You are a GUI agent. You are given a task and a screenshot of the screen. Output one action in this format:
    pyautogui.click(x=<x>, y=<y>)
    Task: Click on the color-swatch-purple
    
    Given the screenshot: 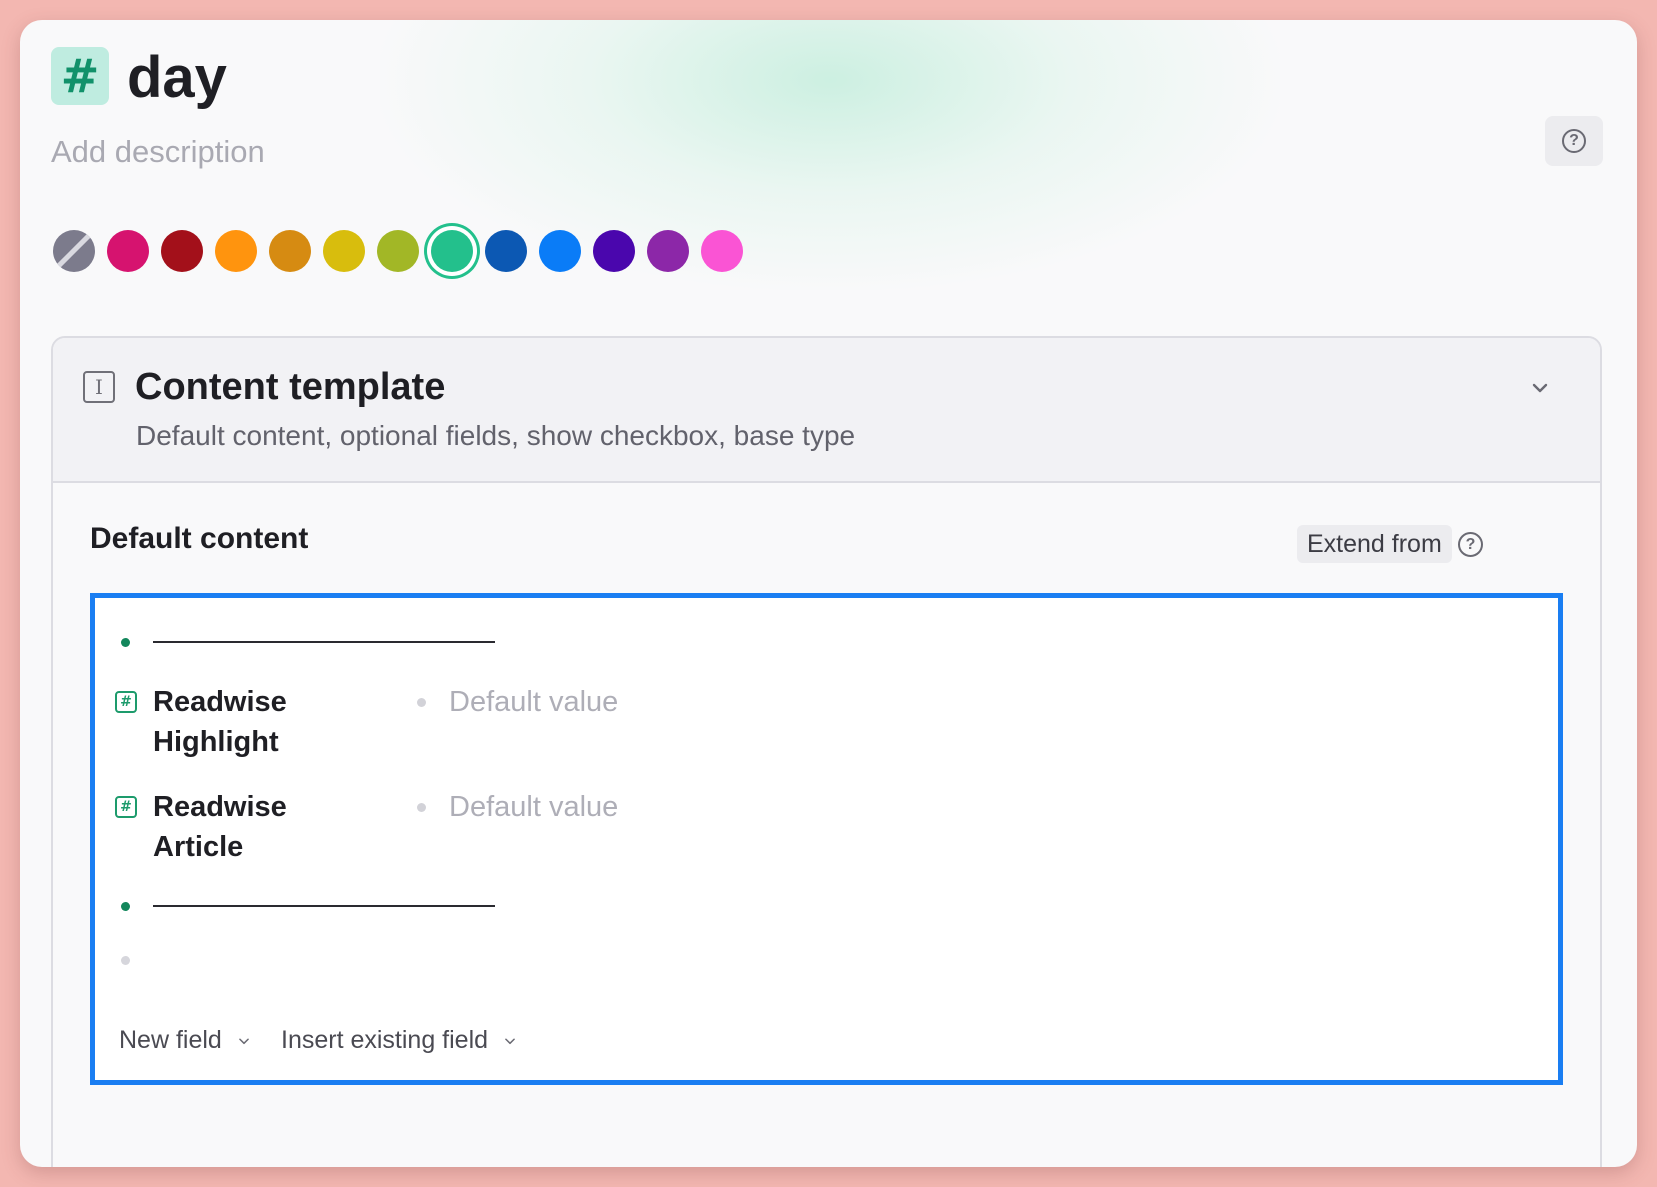 What is the action you would take?
    pyautogui.click(x=668, y=251)
    